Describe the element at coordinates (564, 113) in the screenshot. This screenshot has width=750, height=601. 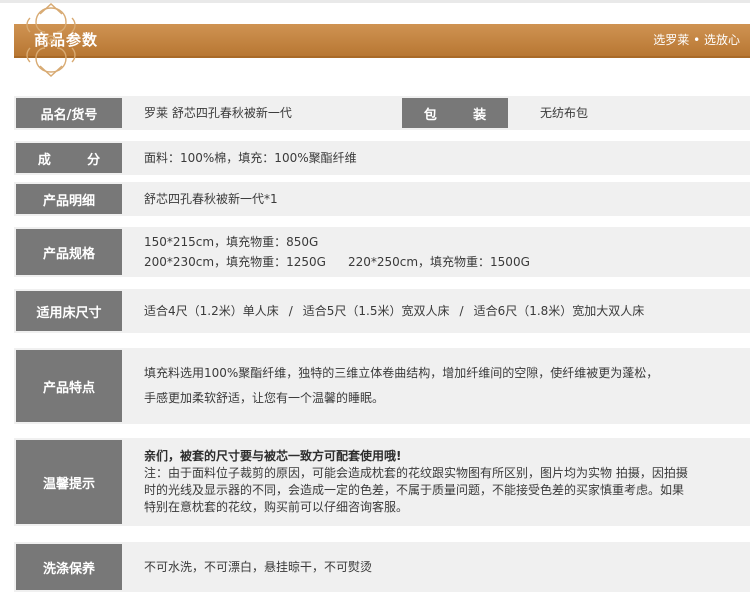
I see `value-packaging: 无纺布包` at that location.